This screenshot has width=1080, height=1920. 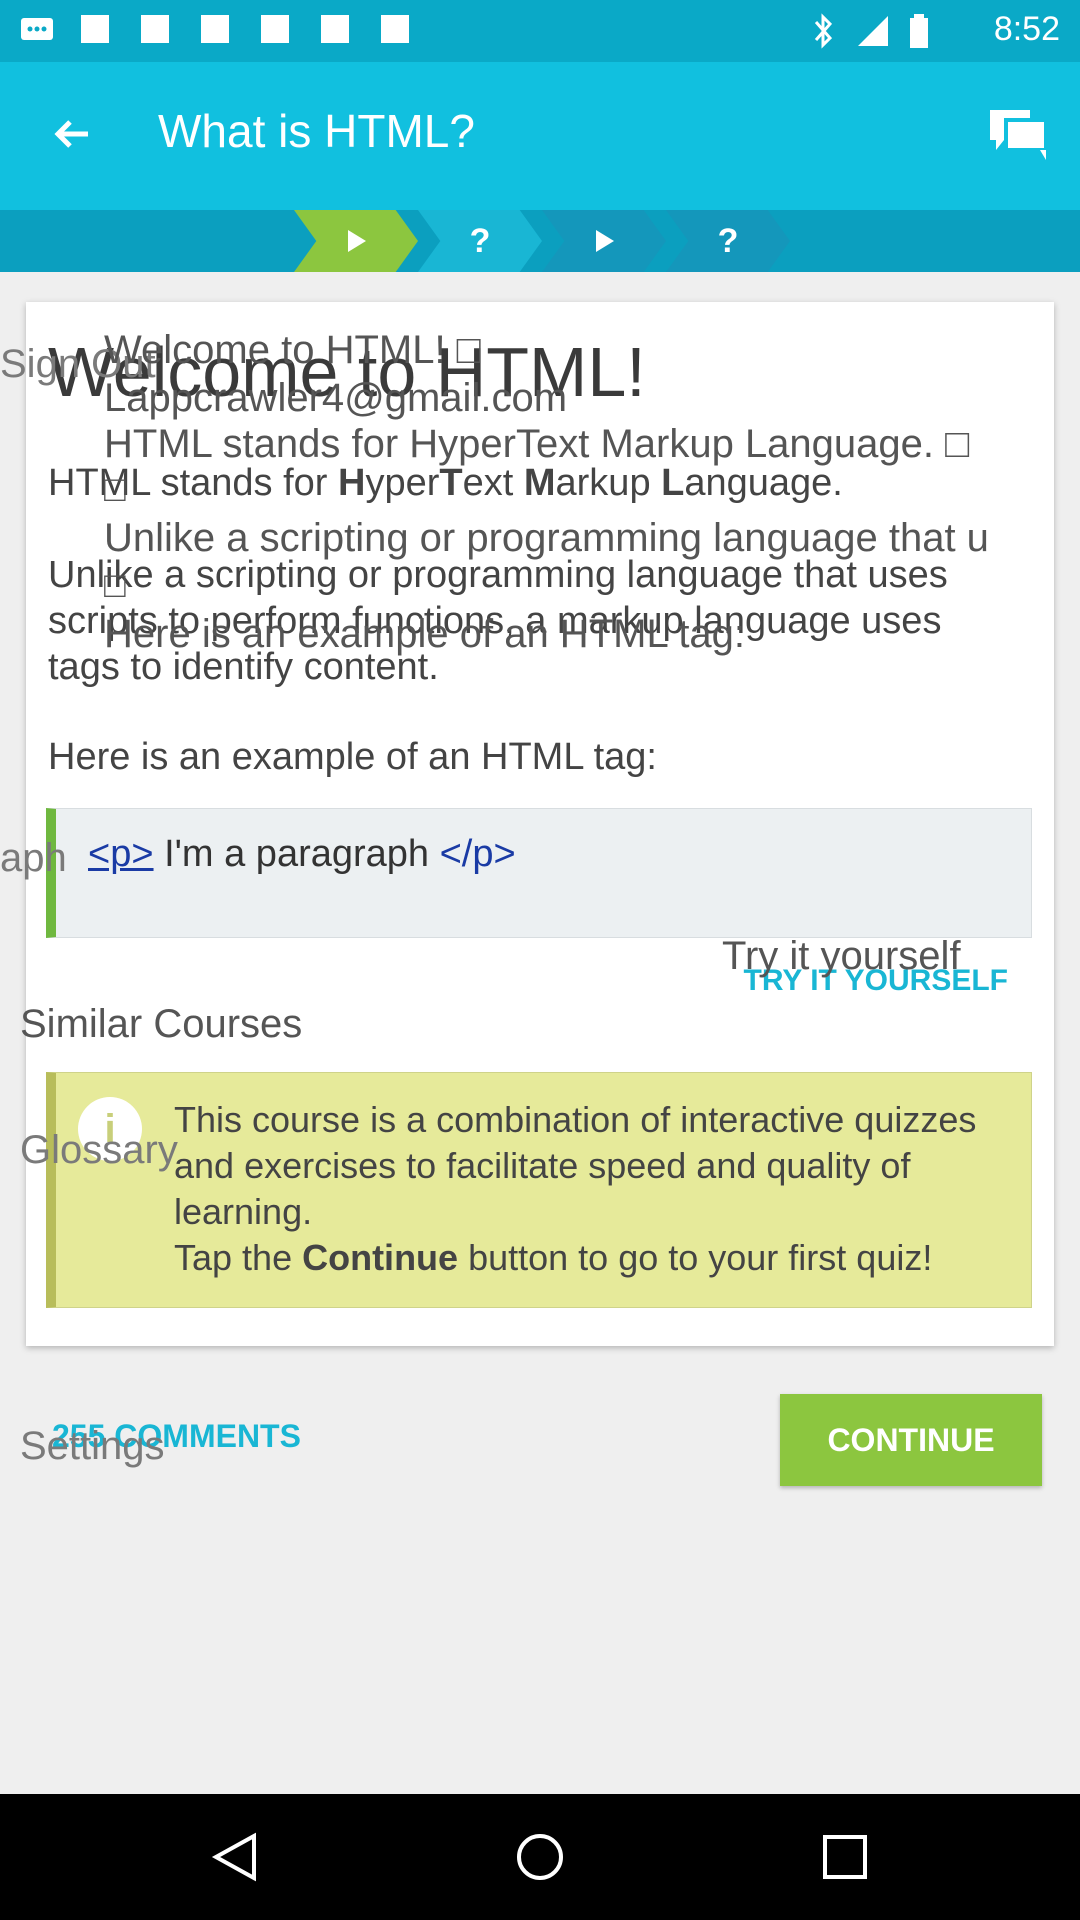 I want to click on arrow-left-icon, so click(x=71, y=134).